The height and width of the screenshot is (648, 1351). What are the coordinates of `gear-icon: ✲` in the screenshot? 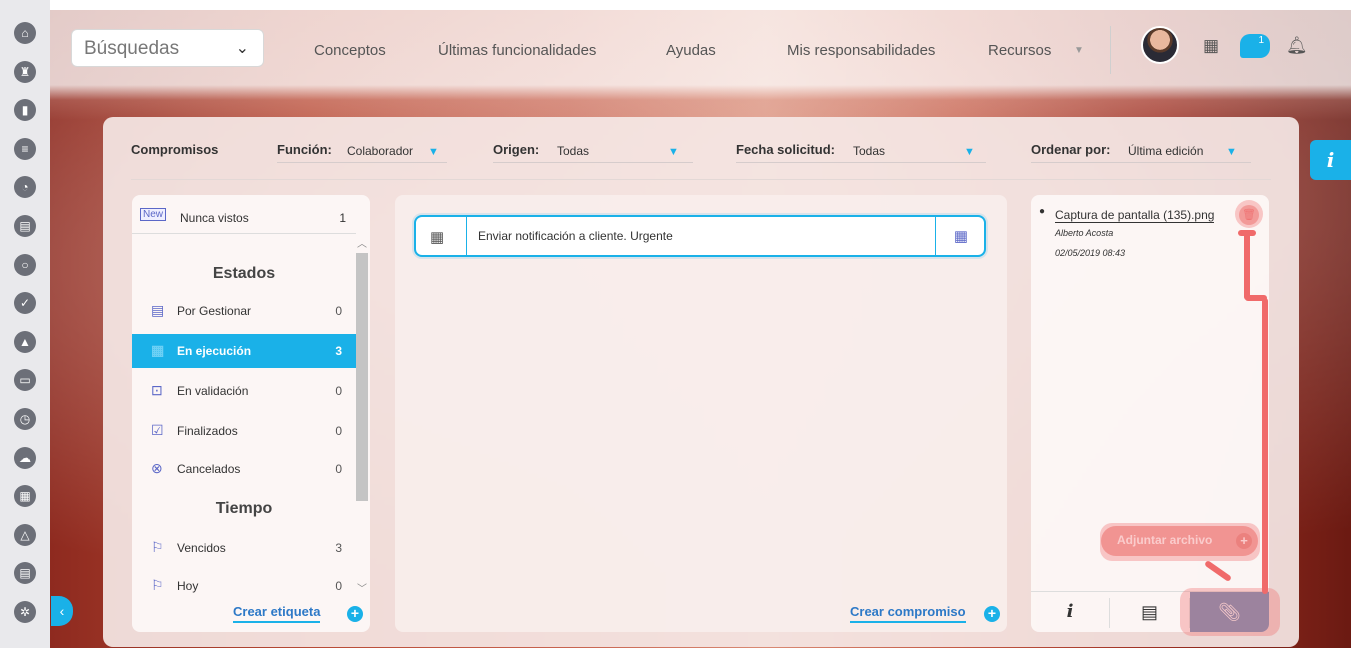 It's located at (25, 611).